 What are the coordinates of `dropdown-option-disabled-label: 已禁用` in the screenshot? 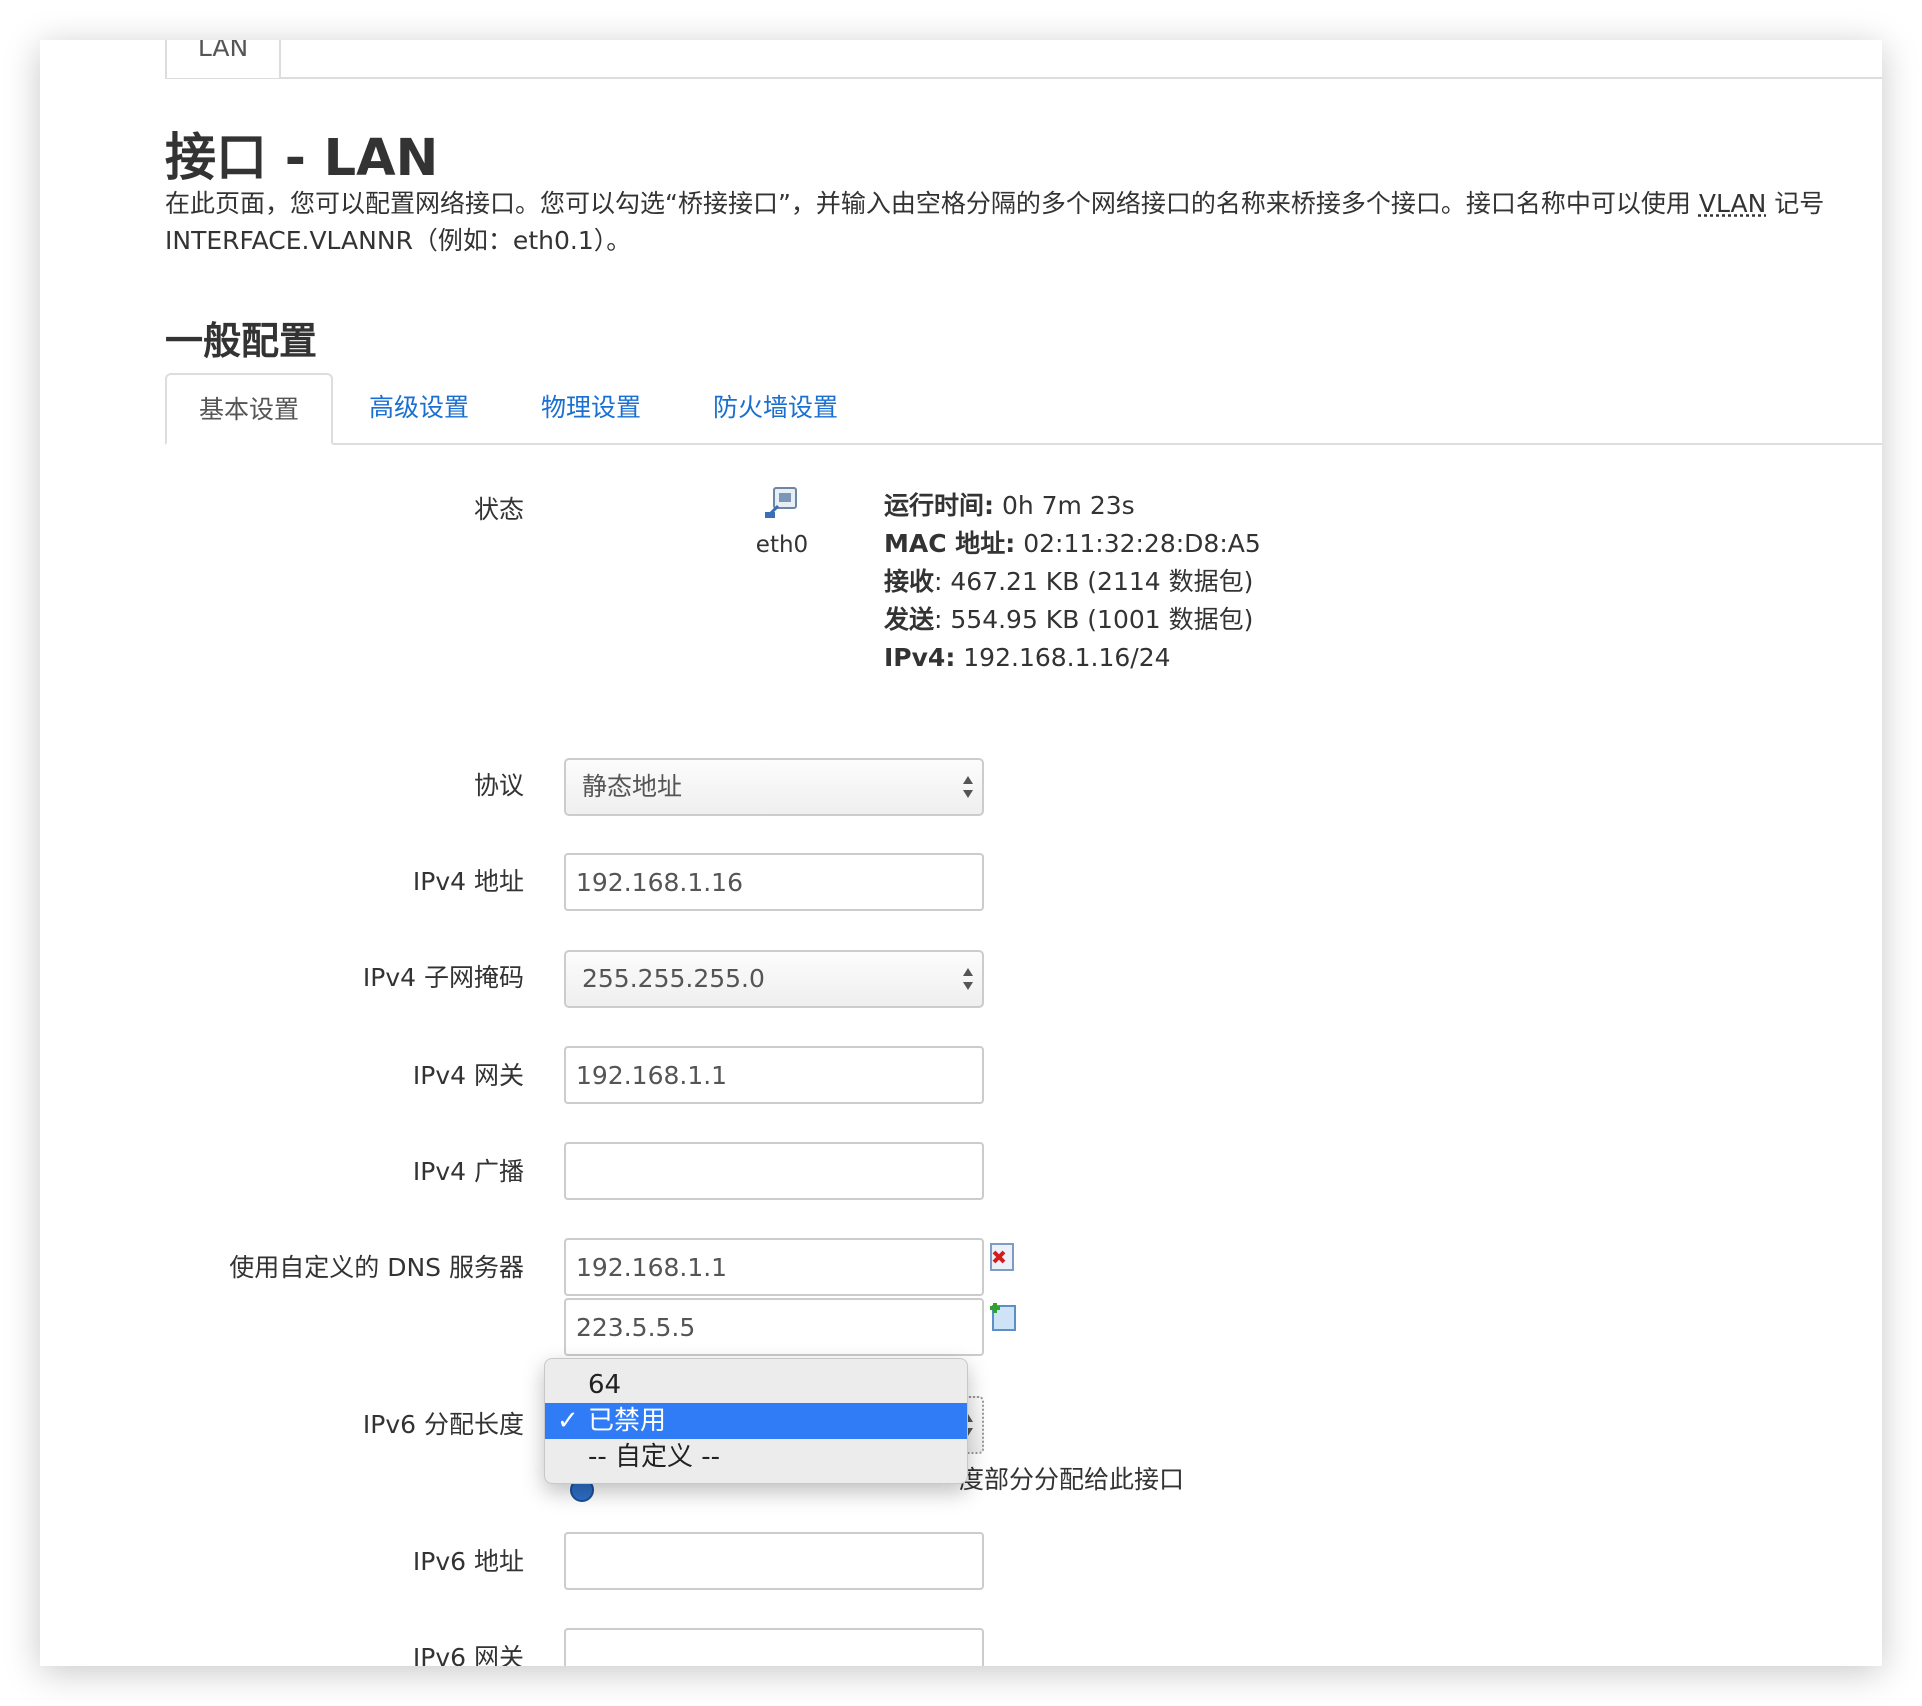 It's located at (627, 1421).